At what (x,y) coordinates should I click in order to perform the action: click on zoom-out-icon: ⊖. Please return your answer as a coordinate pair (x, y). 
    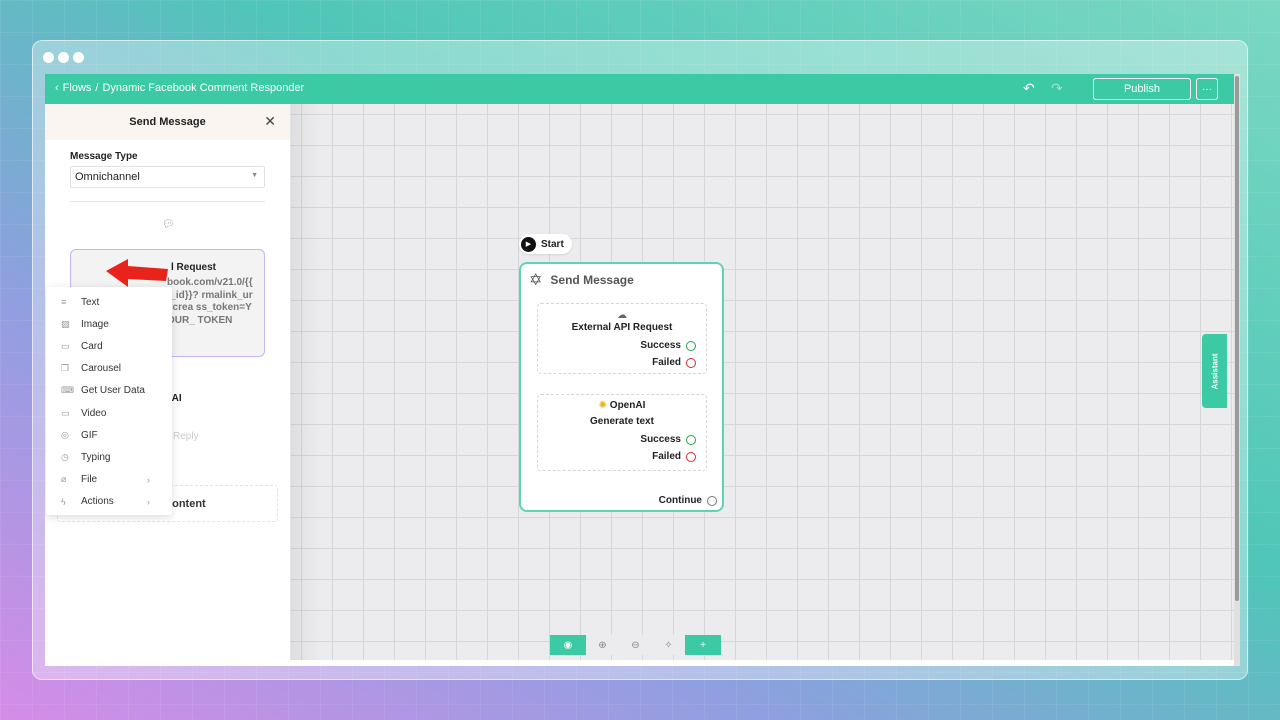
    Looking at the image, I should click on (635, 645).